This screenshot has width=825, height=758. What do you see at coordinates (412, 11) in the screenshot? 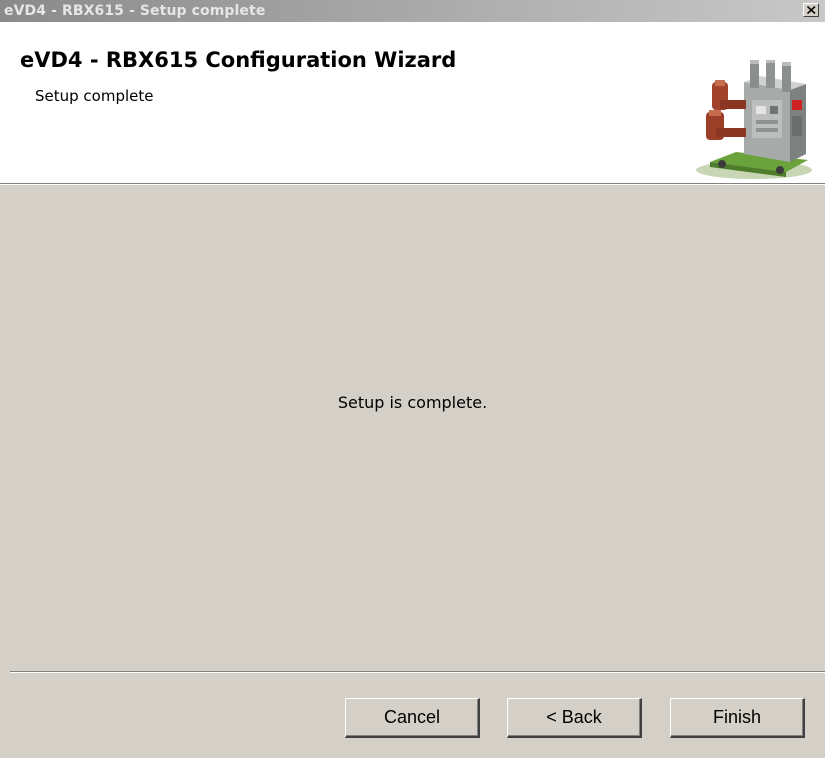
I see `title-bar: eVD4 - RBX615 - Setup complete` at bounding box center [412, 11].